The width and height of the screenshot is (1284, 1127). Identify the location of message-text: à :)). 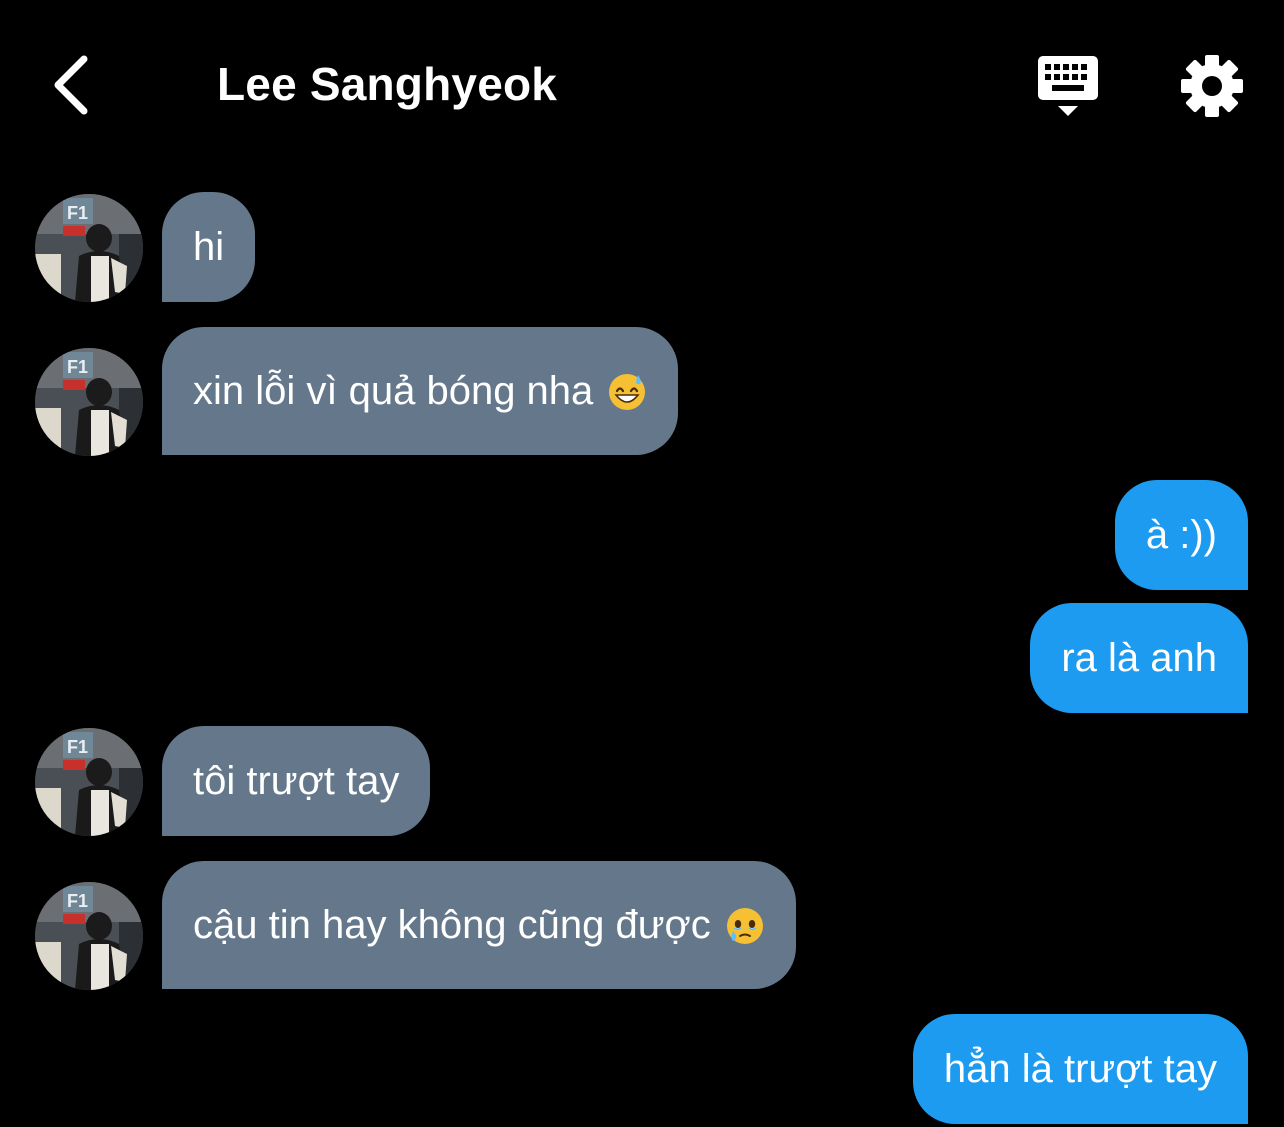
(1181, 535).